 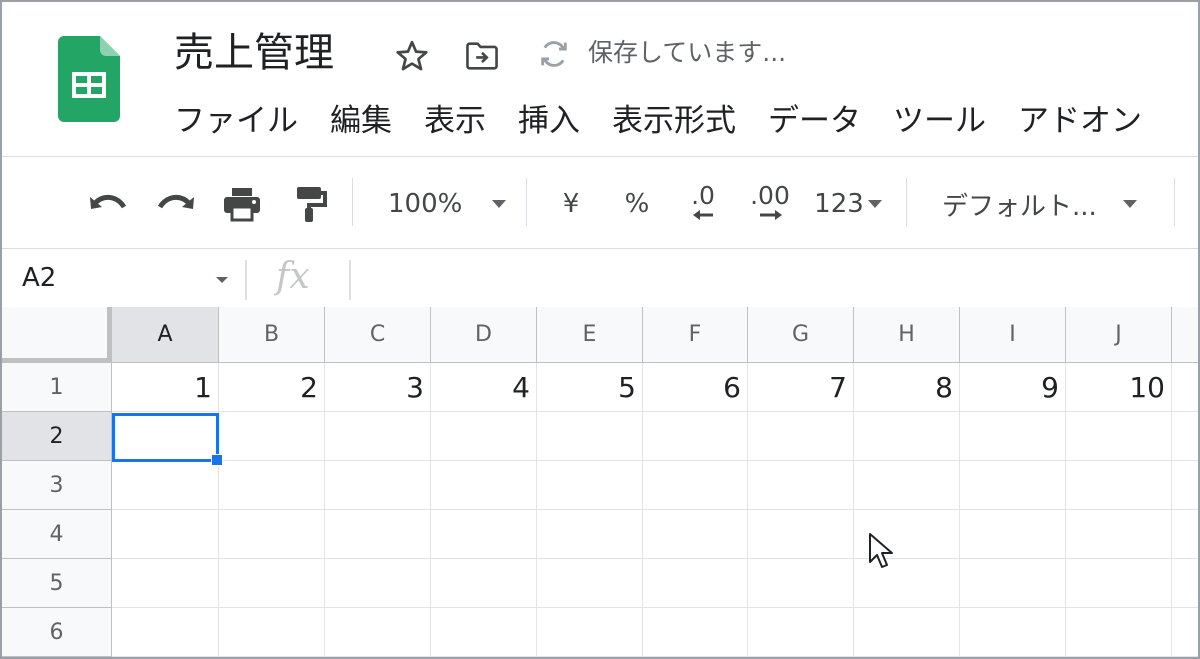 I want to click on cell-a4, so click(x=165, y=534).